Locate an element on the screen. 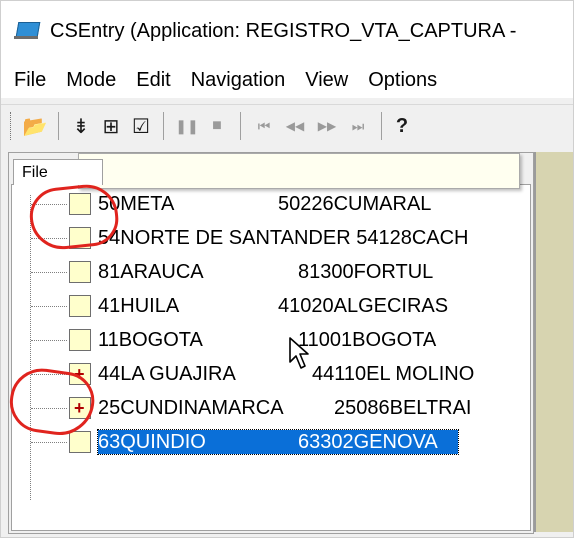 The height and width of the screenshot is (538, 574). menu-edit: Edit is located at coordinates (153, 80).